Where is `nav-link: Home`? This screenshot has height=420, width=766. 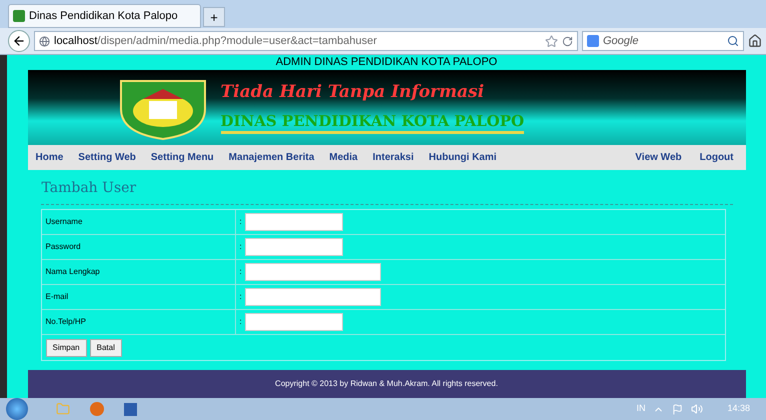
nav-link: Home is located at coordinates (50, 157).